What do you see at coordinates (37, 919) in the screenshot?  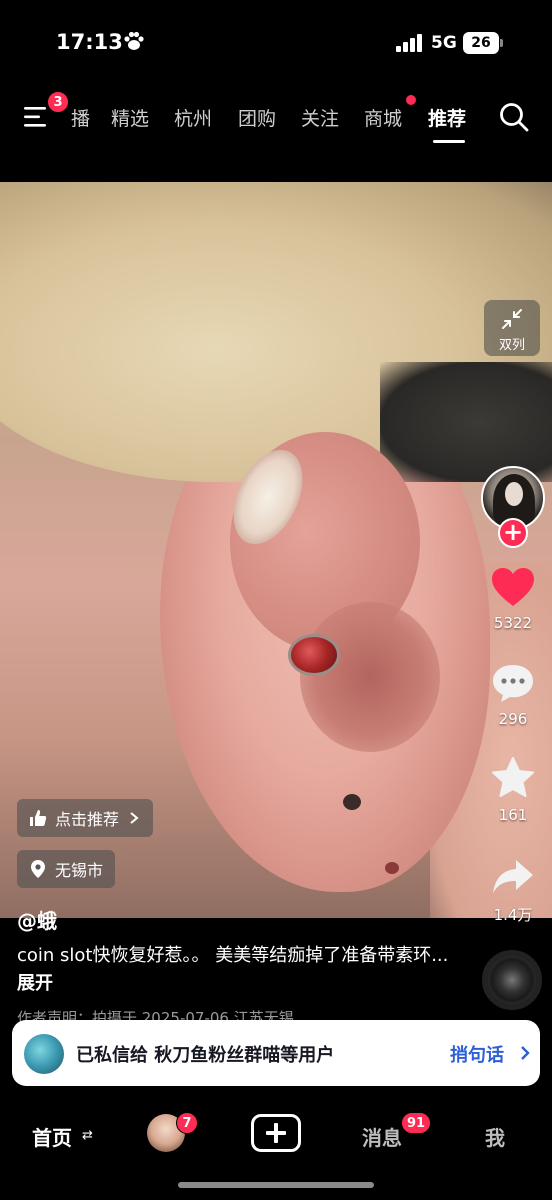 I see `author-name: @蛾` at bounding box center [37, 919].